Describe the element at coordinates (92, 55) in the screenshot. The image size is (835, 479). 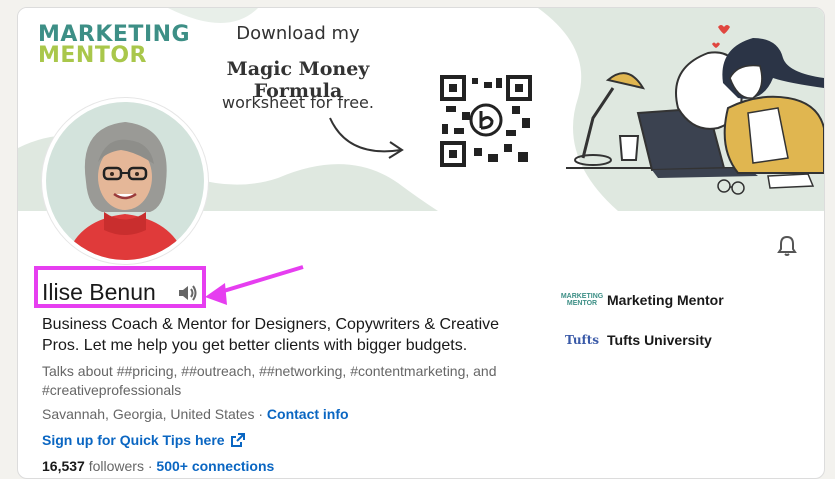
I see `banner-logo-line2: MENTOR` at that location.